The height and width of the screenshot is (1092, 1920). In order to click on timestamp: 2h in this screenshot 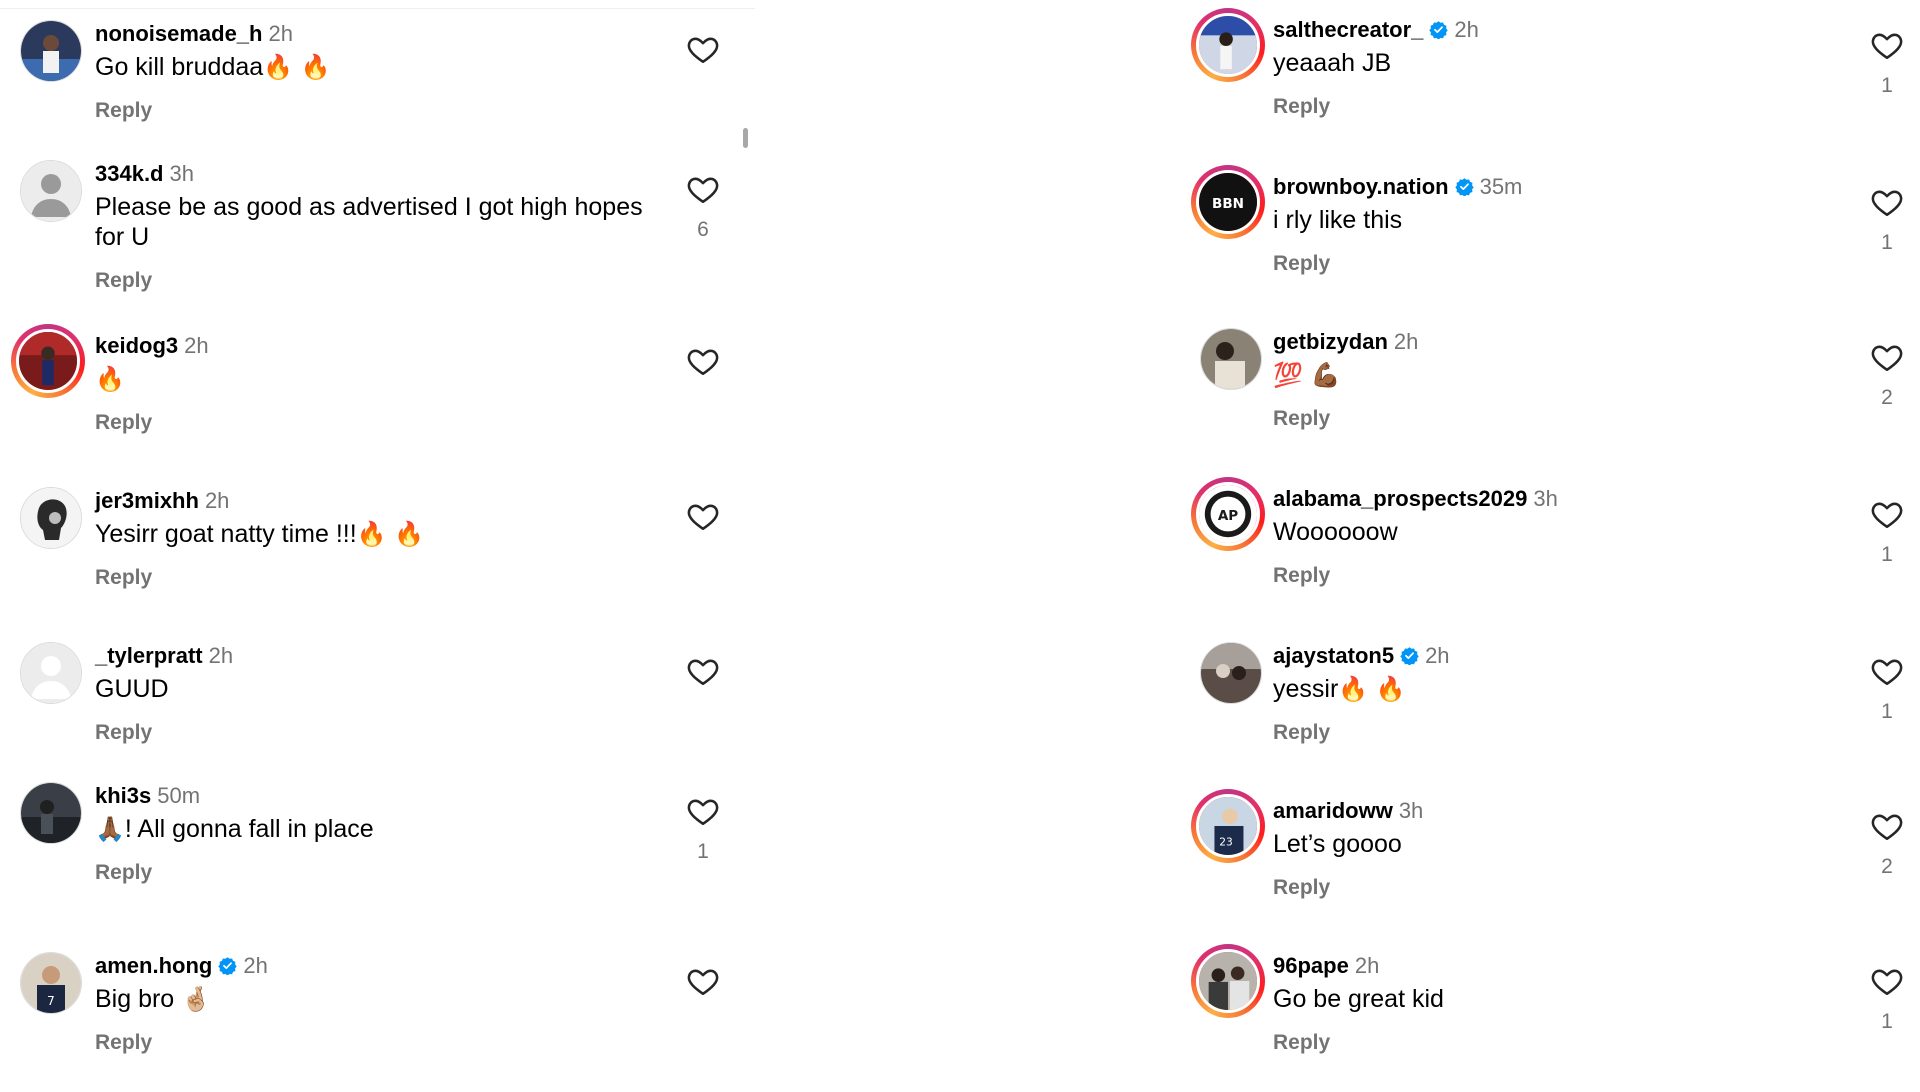, I will do `click(1466, 29)`.